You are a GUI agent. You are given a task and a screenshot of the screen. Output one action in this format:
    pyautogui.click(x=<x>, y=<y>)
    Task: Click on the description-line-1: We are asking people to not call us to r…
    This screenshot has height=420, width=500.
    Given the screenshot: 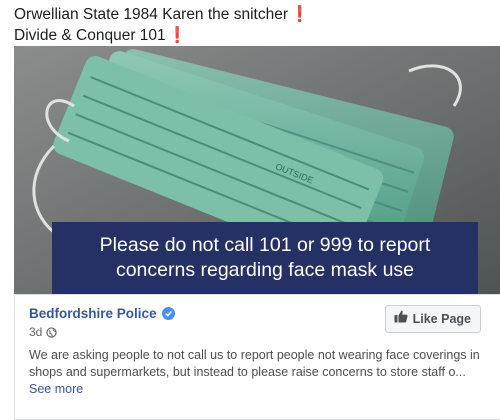 What is the action you would take?
    pyautogui.click(x=254, y=355)
    